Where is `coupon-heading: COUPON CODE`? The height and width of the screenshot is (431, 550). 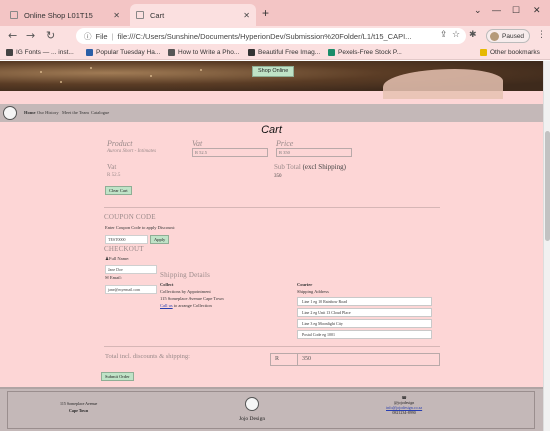
coupon-heading: COUPON CODE is located at coordinates (130, 217).